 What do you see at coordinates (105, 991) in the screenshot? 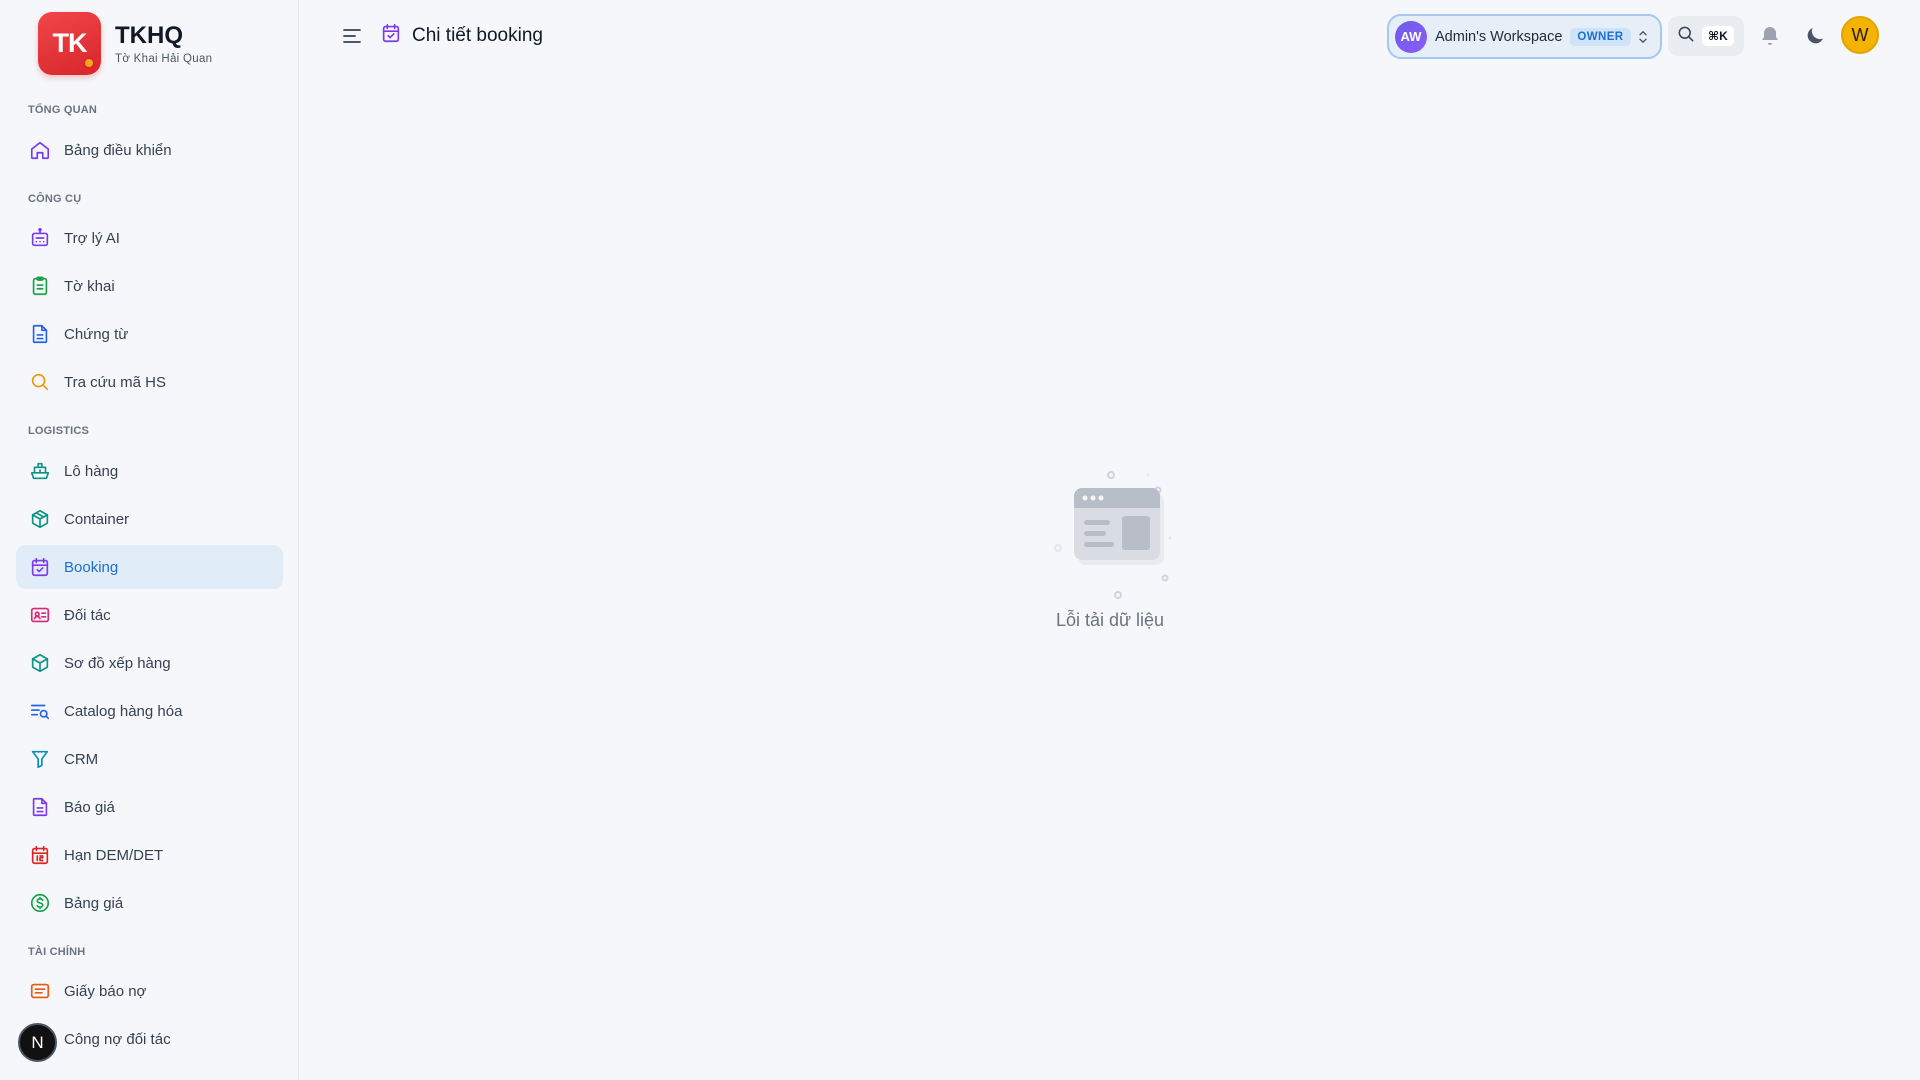
I see `sidebar-item-label: Giấy báo nợ` at bounding box center [105, 991].